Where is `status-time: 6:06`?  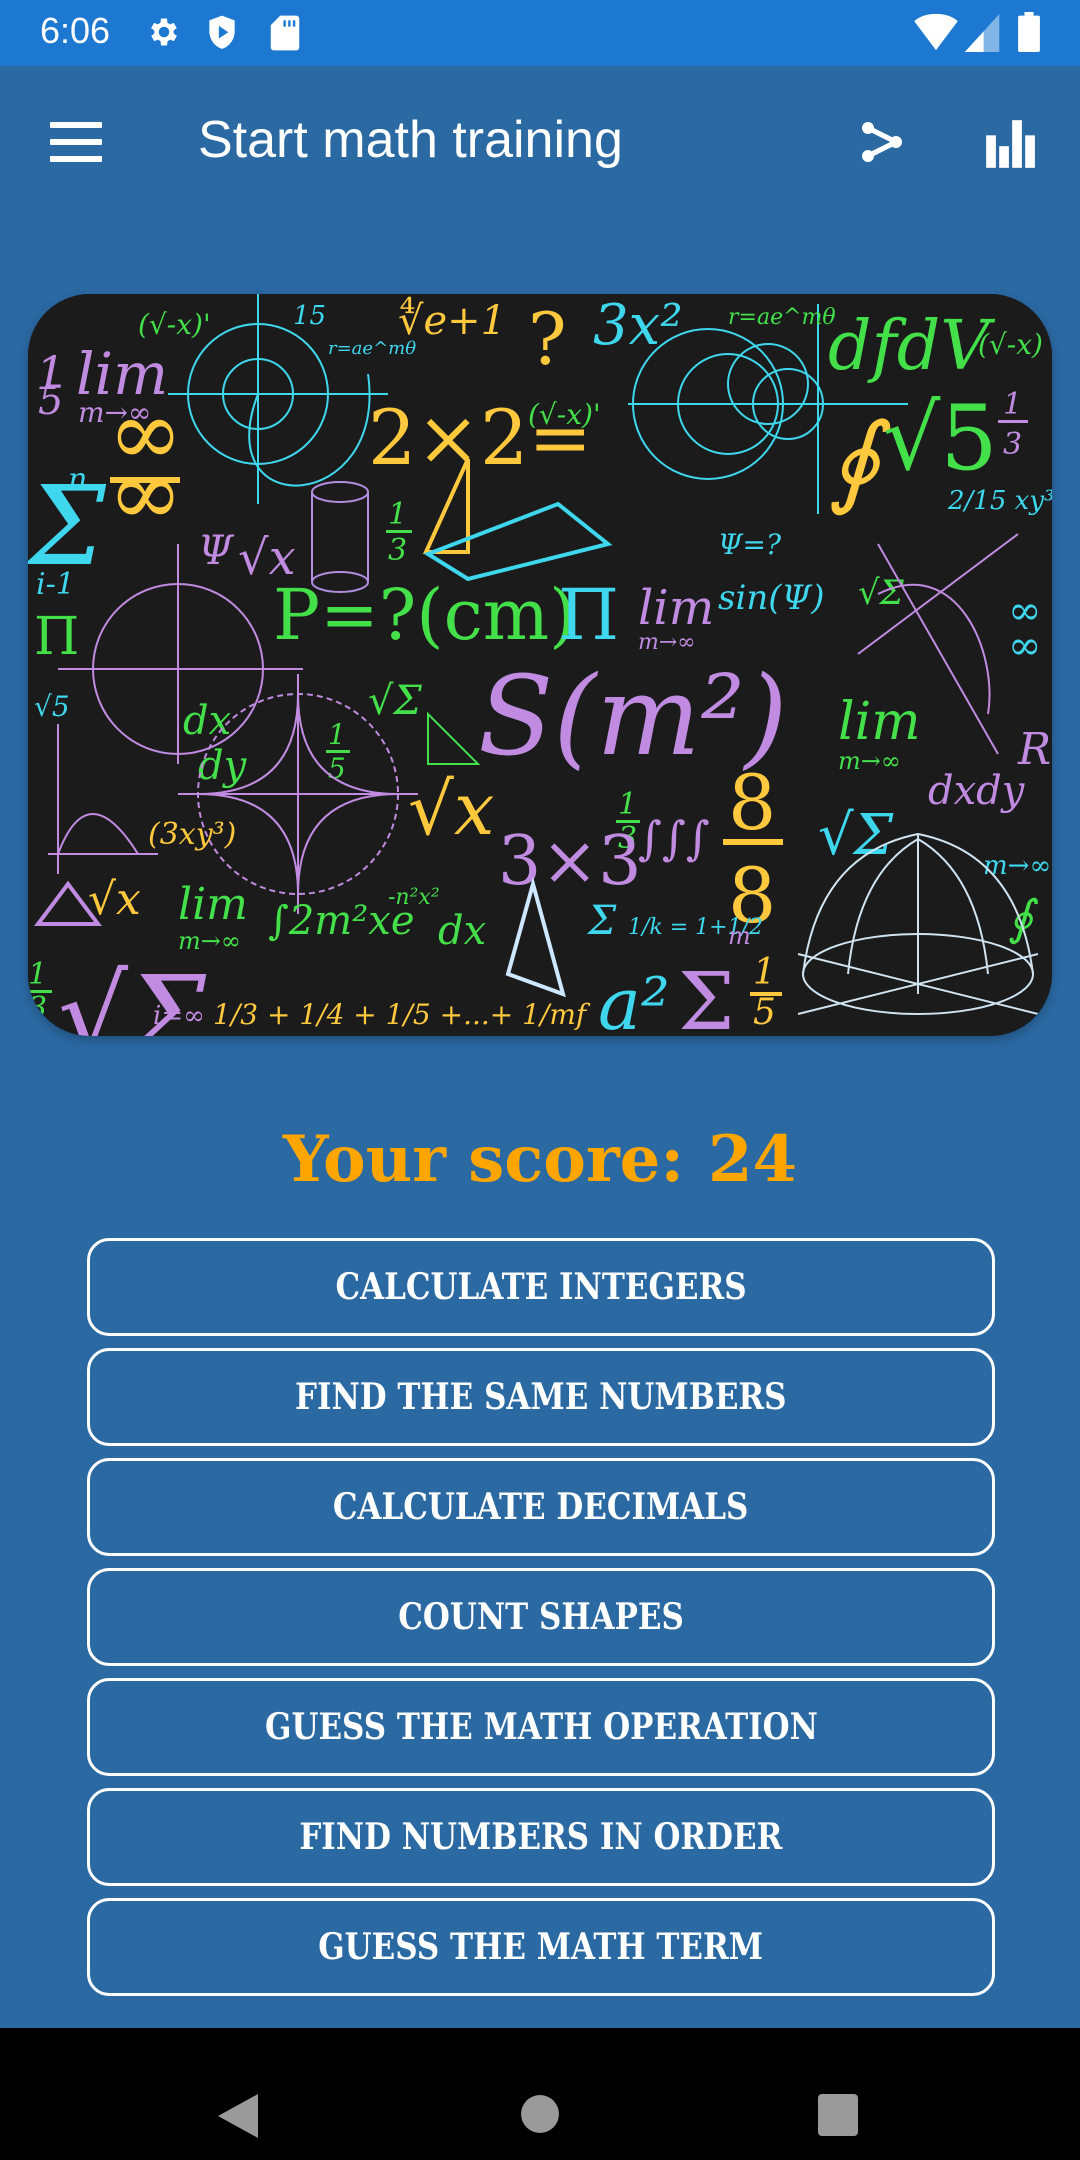 status-time: 6:06 is located at coordinates (75, 30).